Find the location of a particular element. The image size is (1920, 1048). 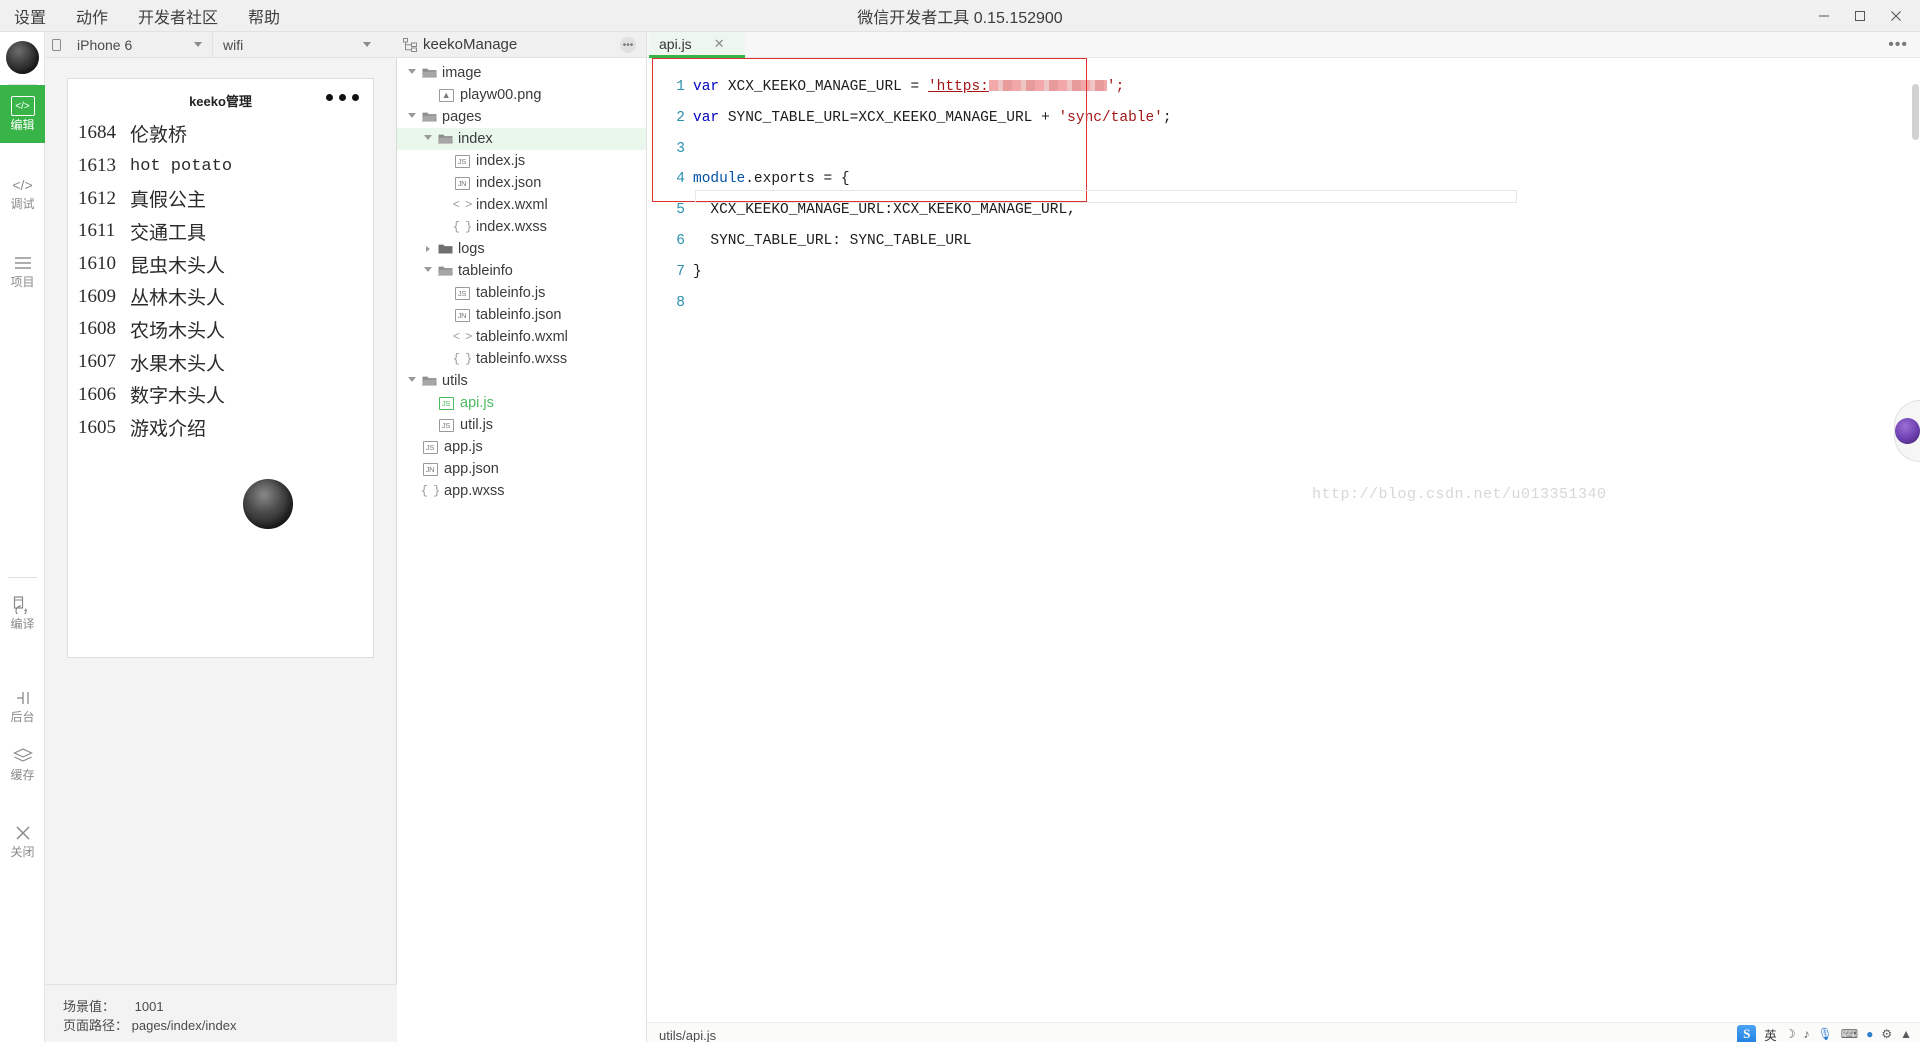

tree-file-app.json: JN app.json is located at coordinates (521, 469).